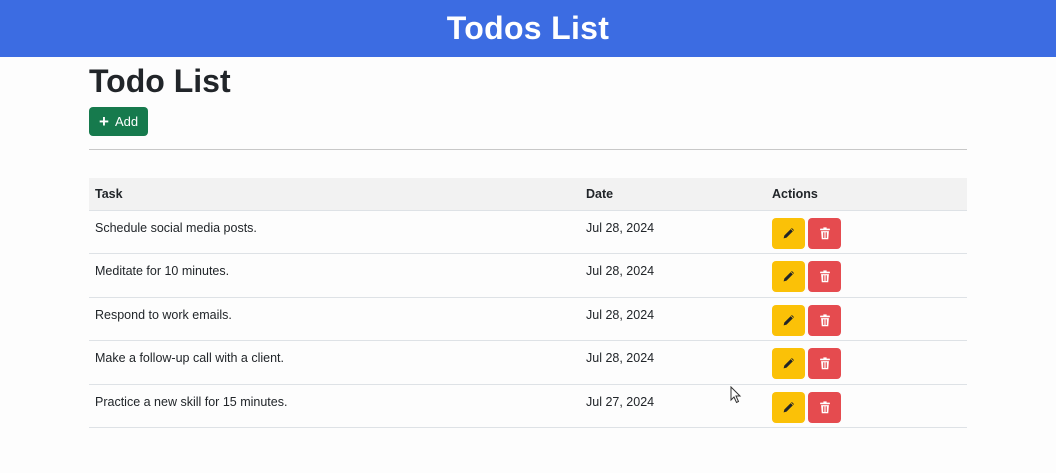 This screenshot has width=1056, height=473. What do you see at coordinates (334, 406) in the screenshot?
I see `task-cell: Practice a new skill for 15 minutes.` at bounding box center [334, 406].